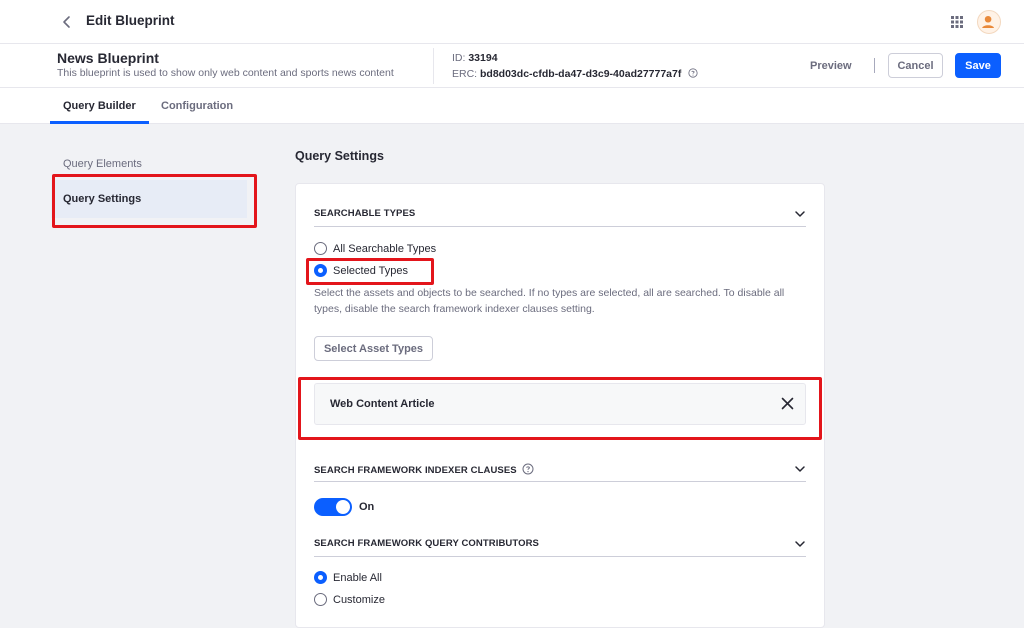 The height and width of the screenshot is (628, 1024). Describe the element at coordinates (359, 599) in the screenshot. I see `radio-label: Customize` at that location.